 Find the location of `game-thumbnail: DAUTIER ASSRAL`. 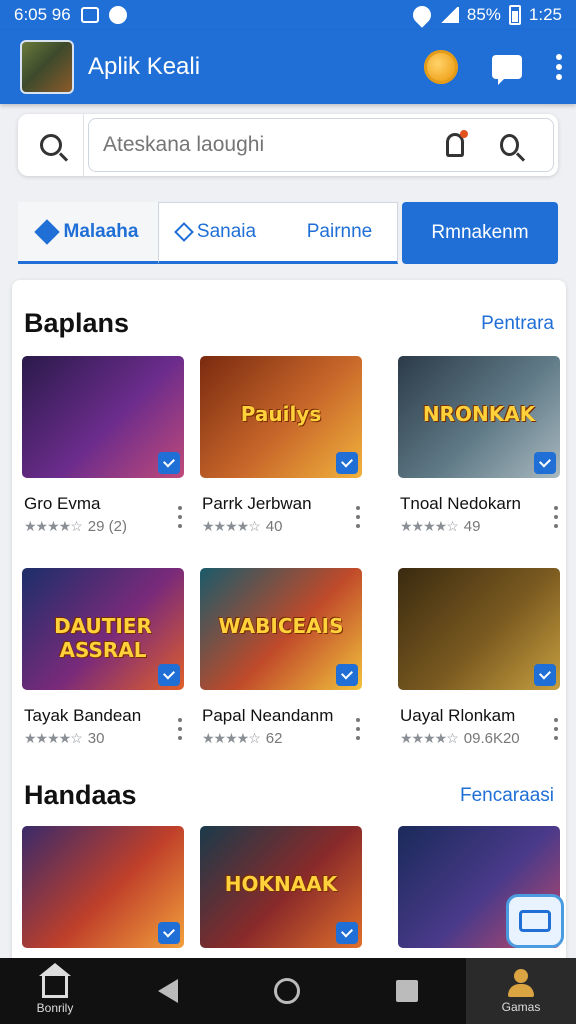

game-thumbnail: DAUTIER ASSRAL is located at coordinates (103, 629).